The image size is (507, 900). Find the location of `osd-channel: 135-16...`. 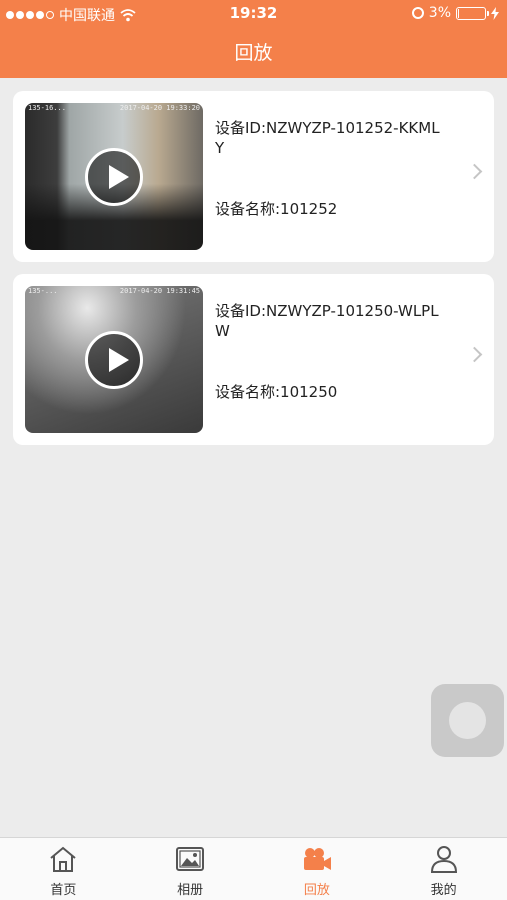

osd-channel: 135-16... is located at coordinates (47, 108).